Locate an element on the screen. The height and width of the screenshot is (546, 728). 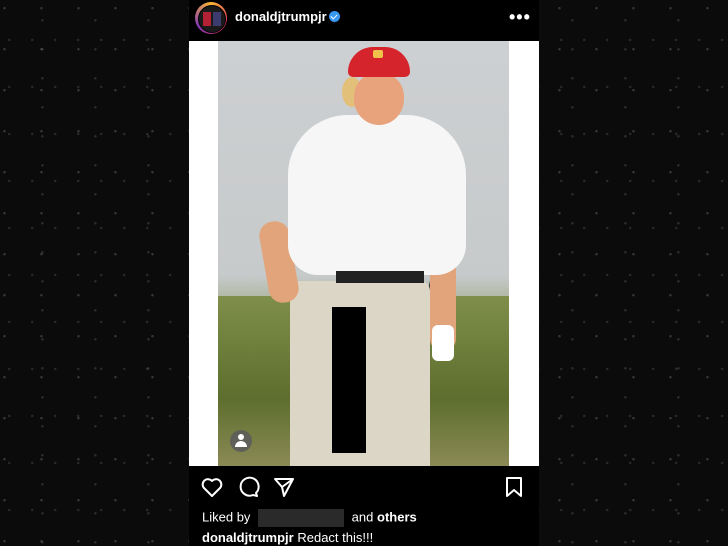
heart-icon is located at coordinates (213, 488).